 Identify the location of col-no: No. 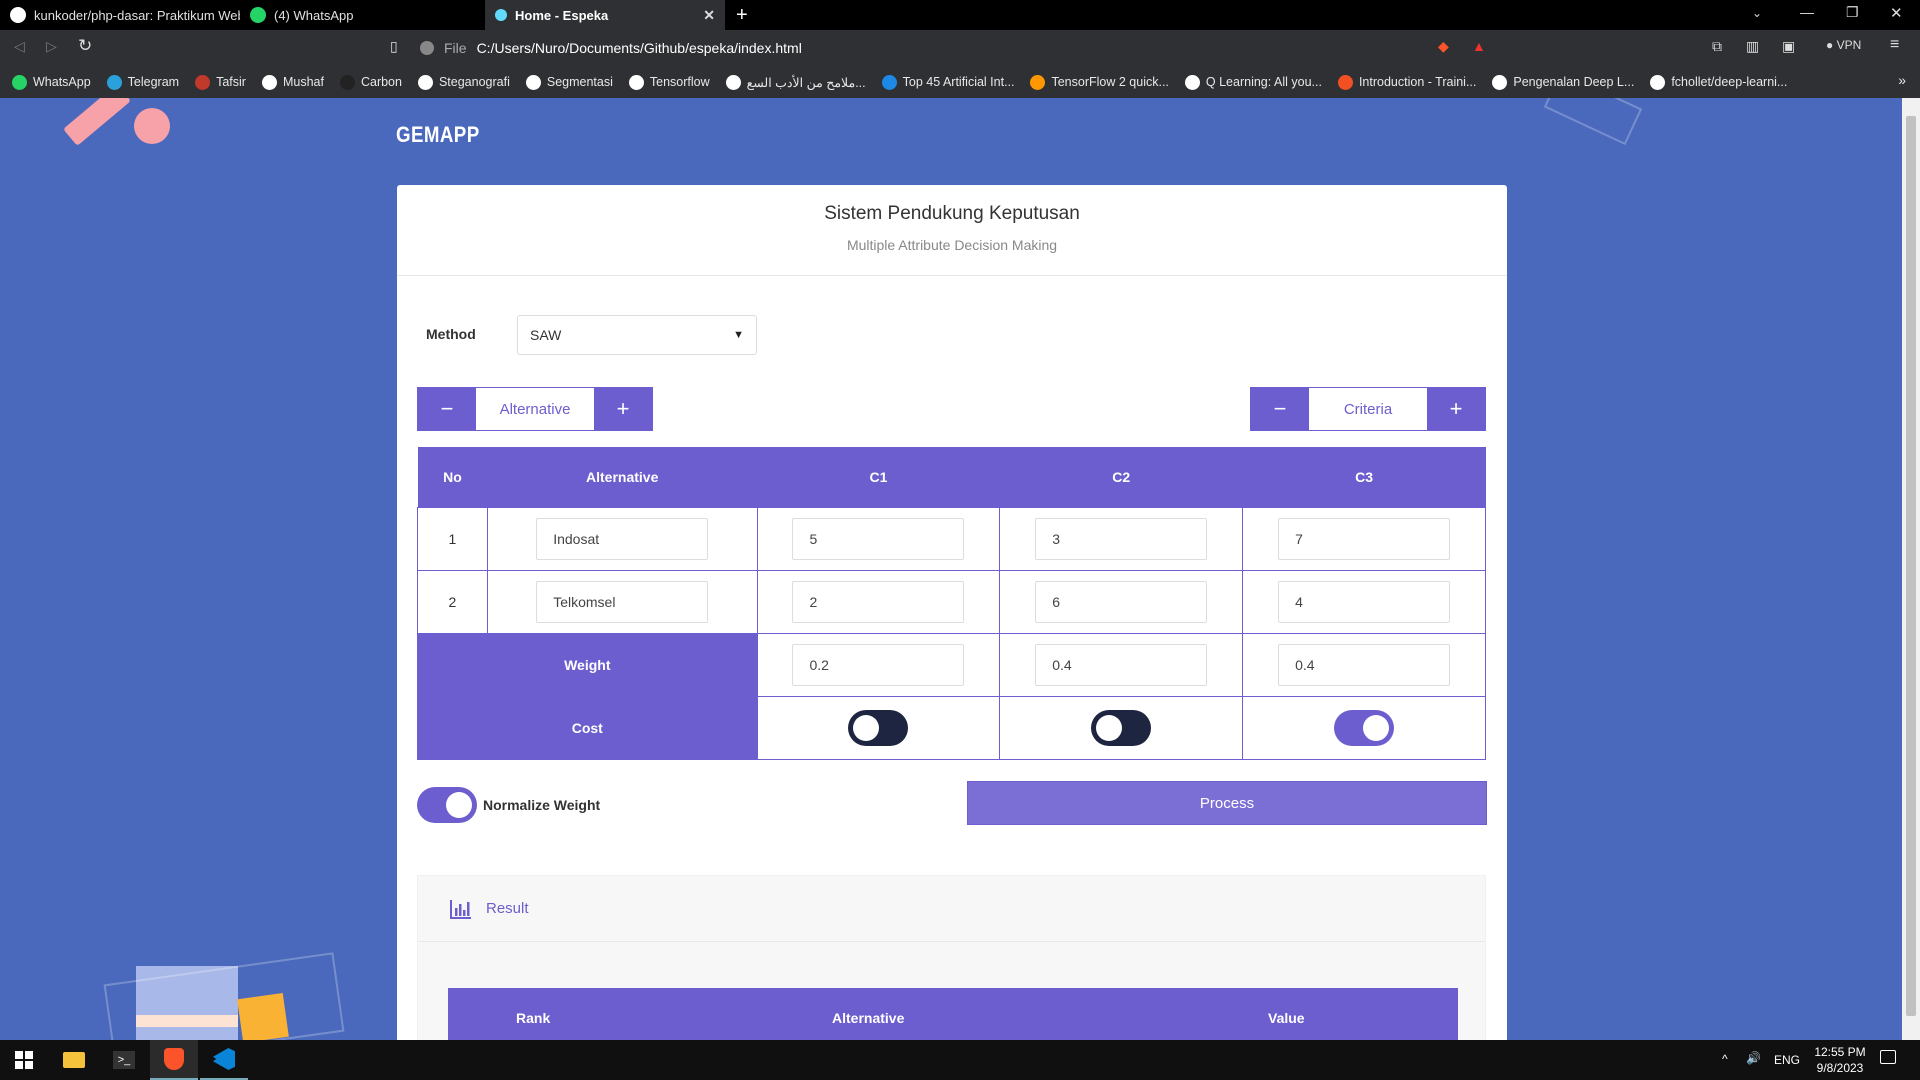
(452, 477).